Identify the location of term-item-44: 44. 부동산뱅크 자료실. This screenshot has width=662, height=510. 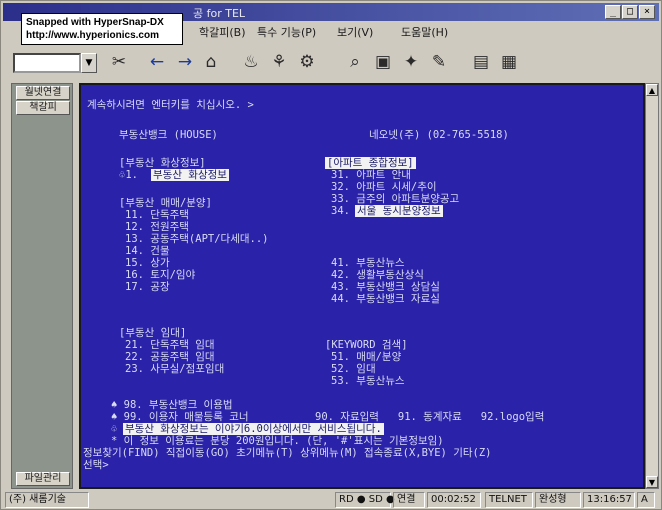
(385, 299).